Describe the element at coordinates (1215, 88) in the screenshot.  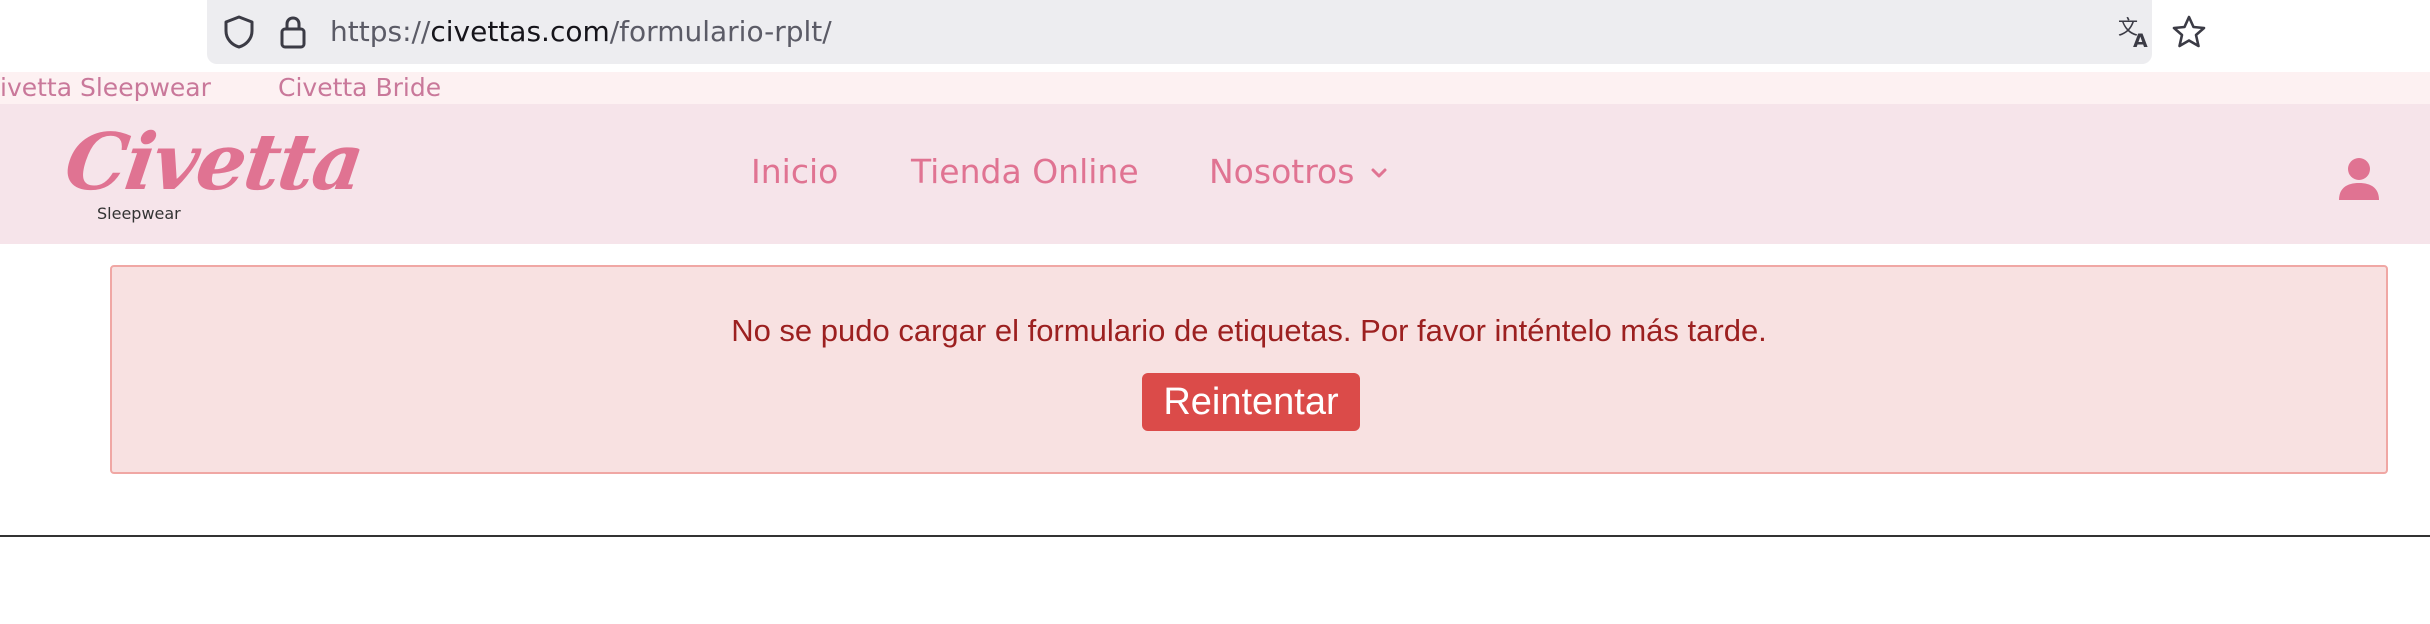
I see `top-links-bar: ivetta Sleepwear Civetta Bride` at that location.